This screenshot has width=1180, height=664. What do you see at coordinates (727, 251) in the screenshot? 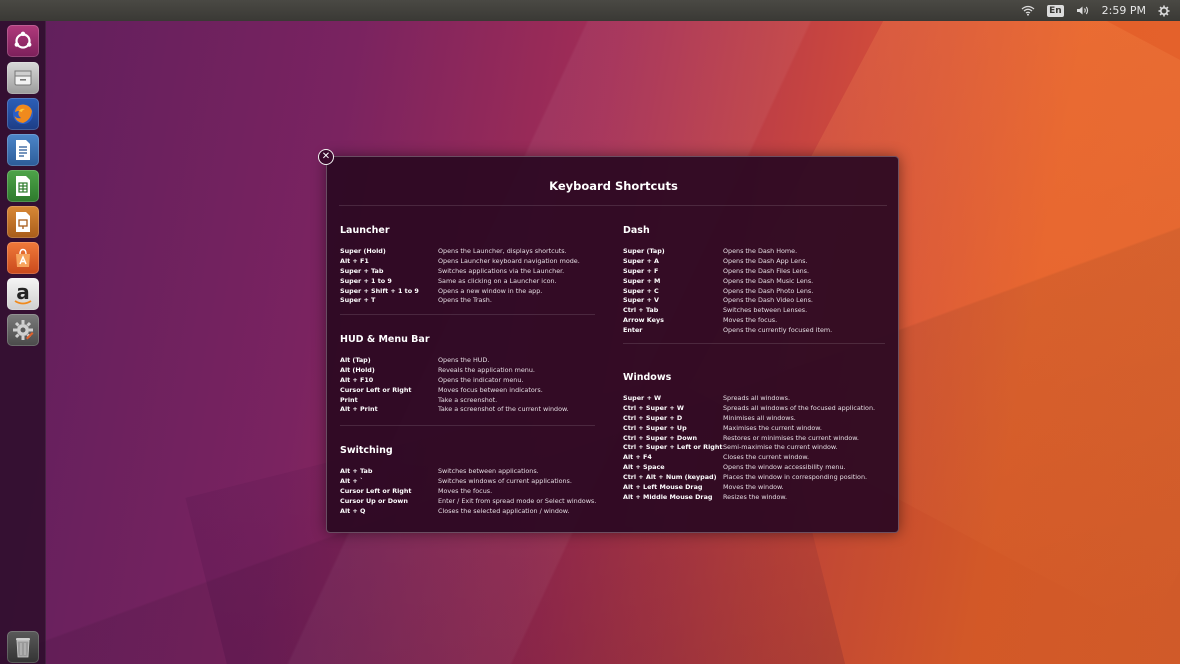
I see `shortcut-row: Super (Tap) Opens the Dash Home.` at bounding box center [727, 251].